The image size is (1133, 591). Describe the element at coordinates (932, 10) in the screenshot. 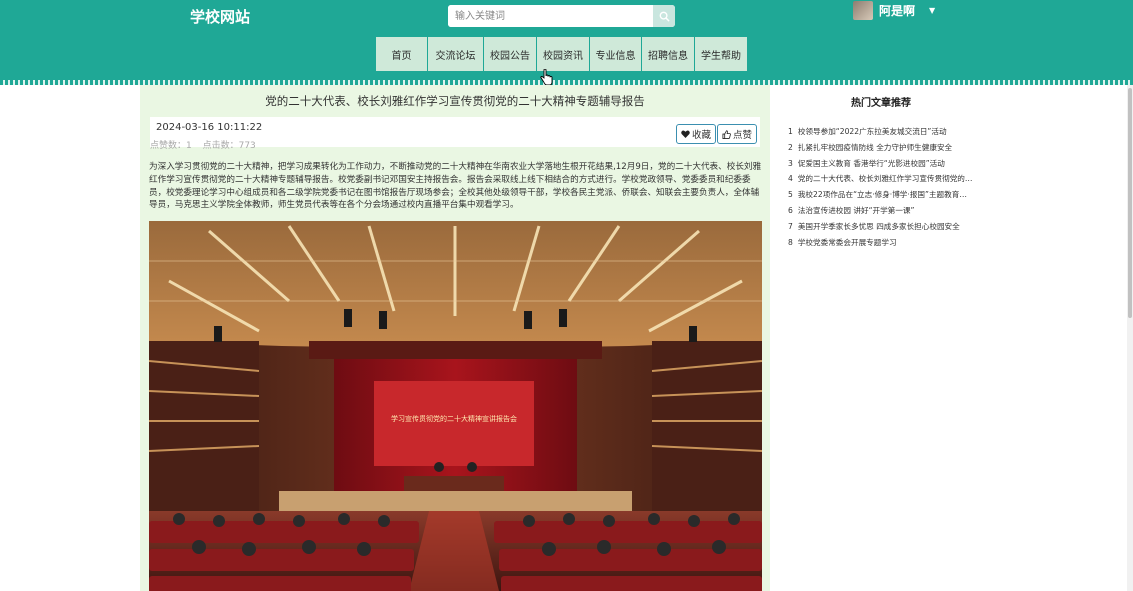

I see `caret-down-icon: ▼` at that location.